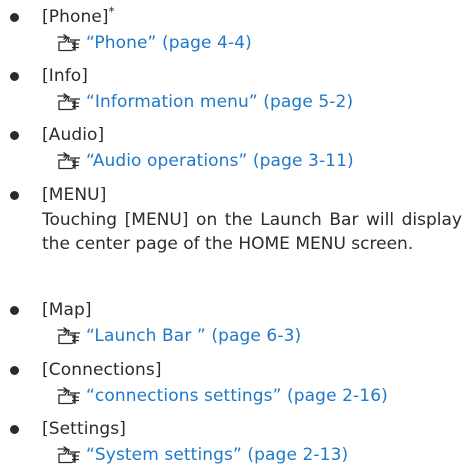 The height and width of the screenshot is (475, 471). What do you see at coordinates (169, 43) in the screenshot?
I see `reference-text: “Phone” (page 4-4)` at bounding box center [169, 43].